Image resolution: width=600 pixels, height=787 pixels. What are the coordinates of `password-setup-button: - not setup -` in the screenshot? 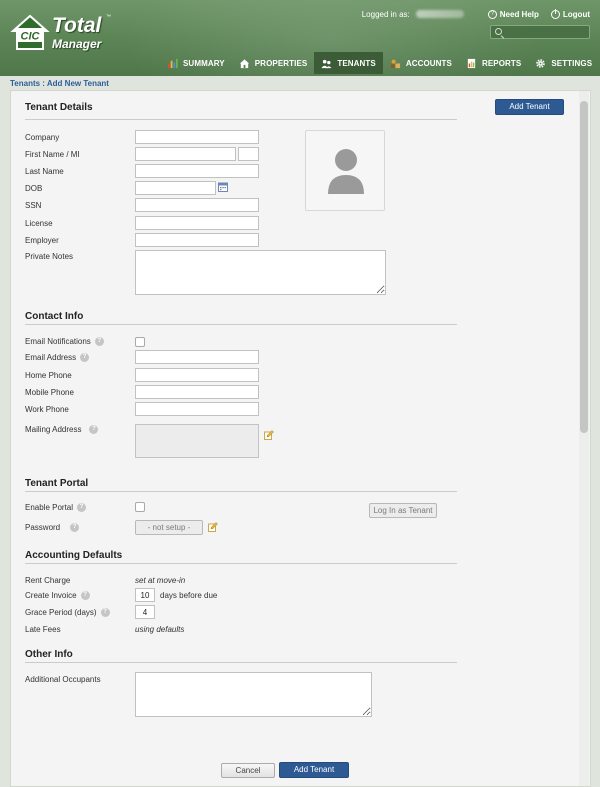 It's located at (169, 527).